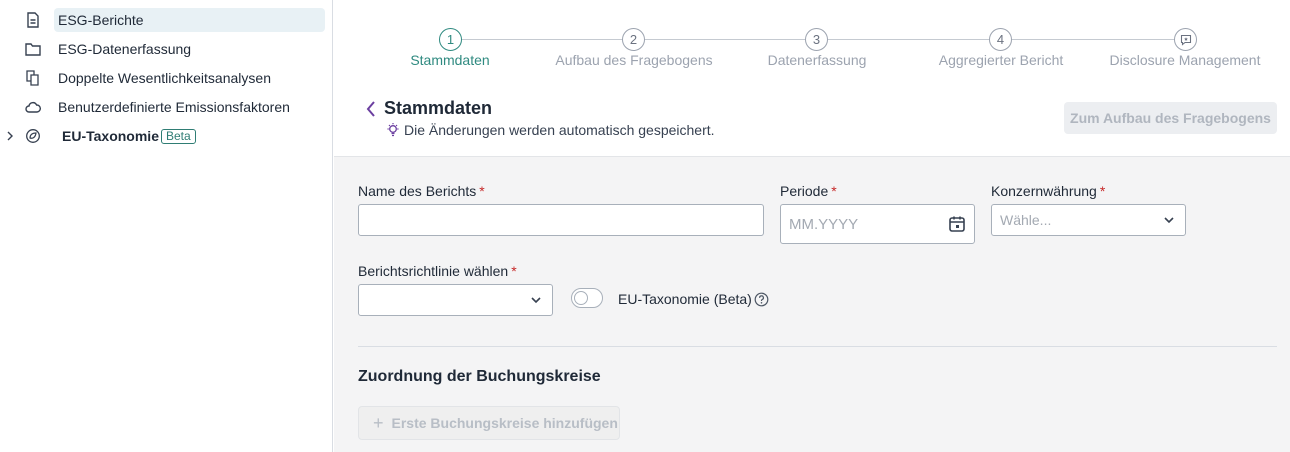 The width and height of the screenshot is (1290, 452). What do you see at coordinates (817, 60) in the screenshot?
I see `step-3-label: Datenerfassung` at bounding box center [817, 60].